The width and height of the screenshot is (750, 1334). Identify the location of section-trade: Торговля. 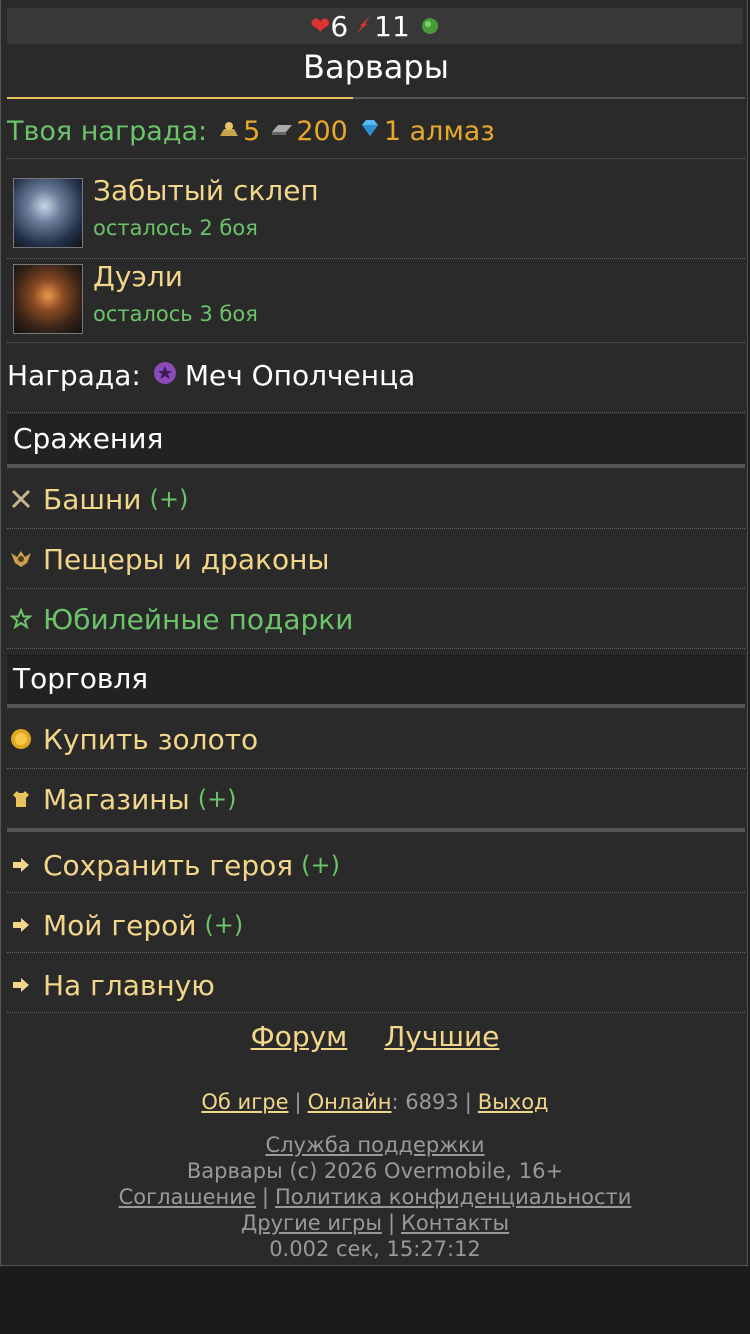
(376, 679).